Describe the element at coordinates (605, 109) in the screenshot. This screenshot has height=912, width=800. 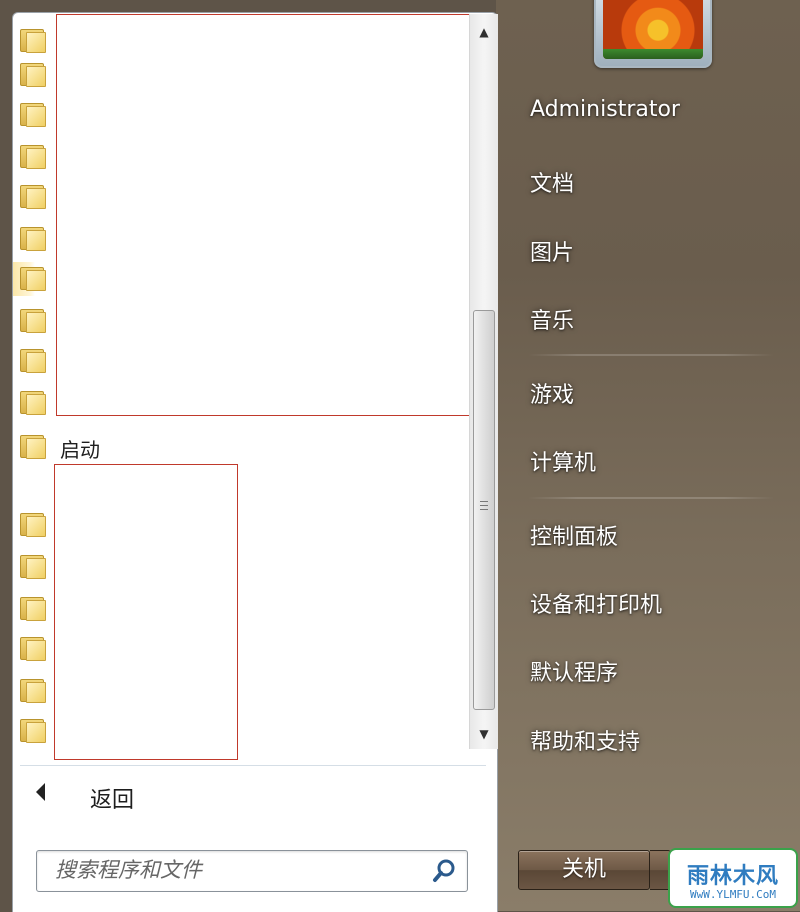
I see `user-name-link: Administrator` at that location.